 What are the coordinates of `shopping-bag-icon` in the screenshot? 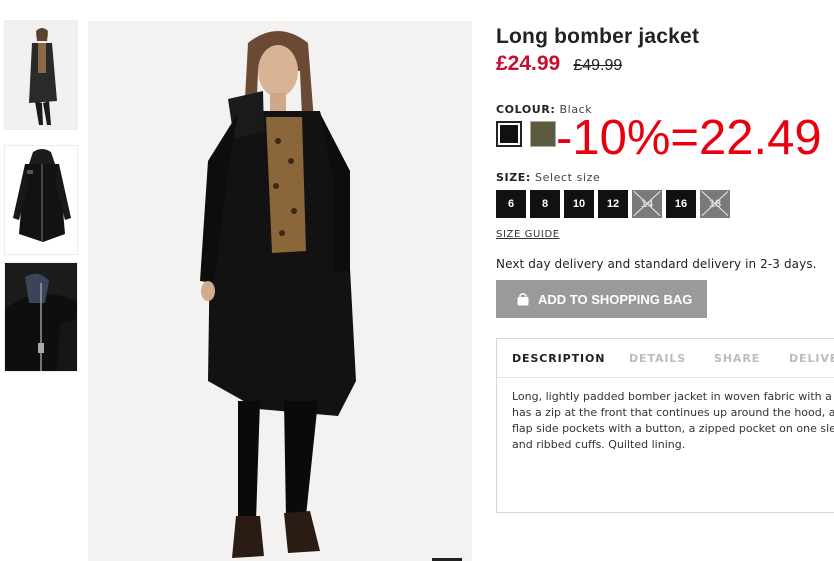 It's located at (523, 299).